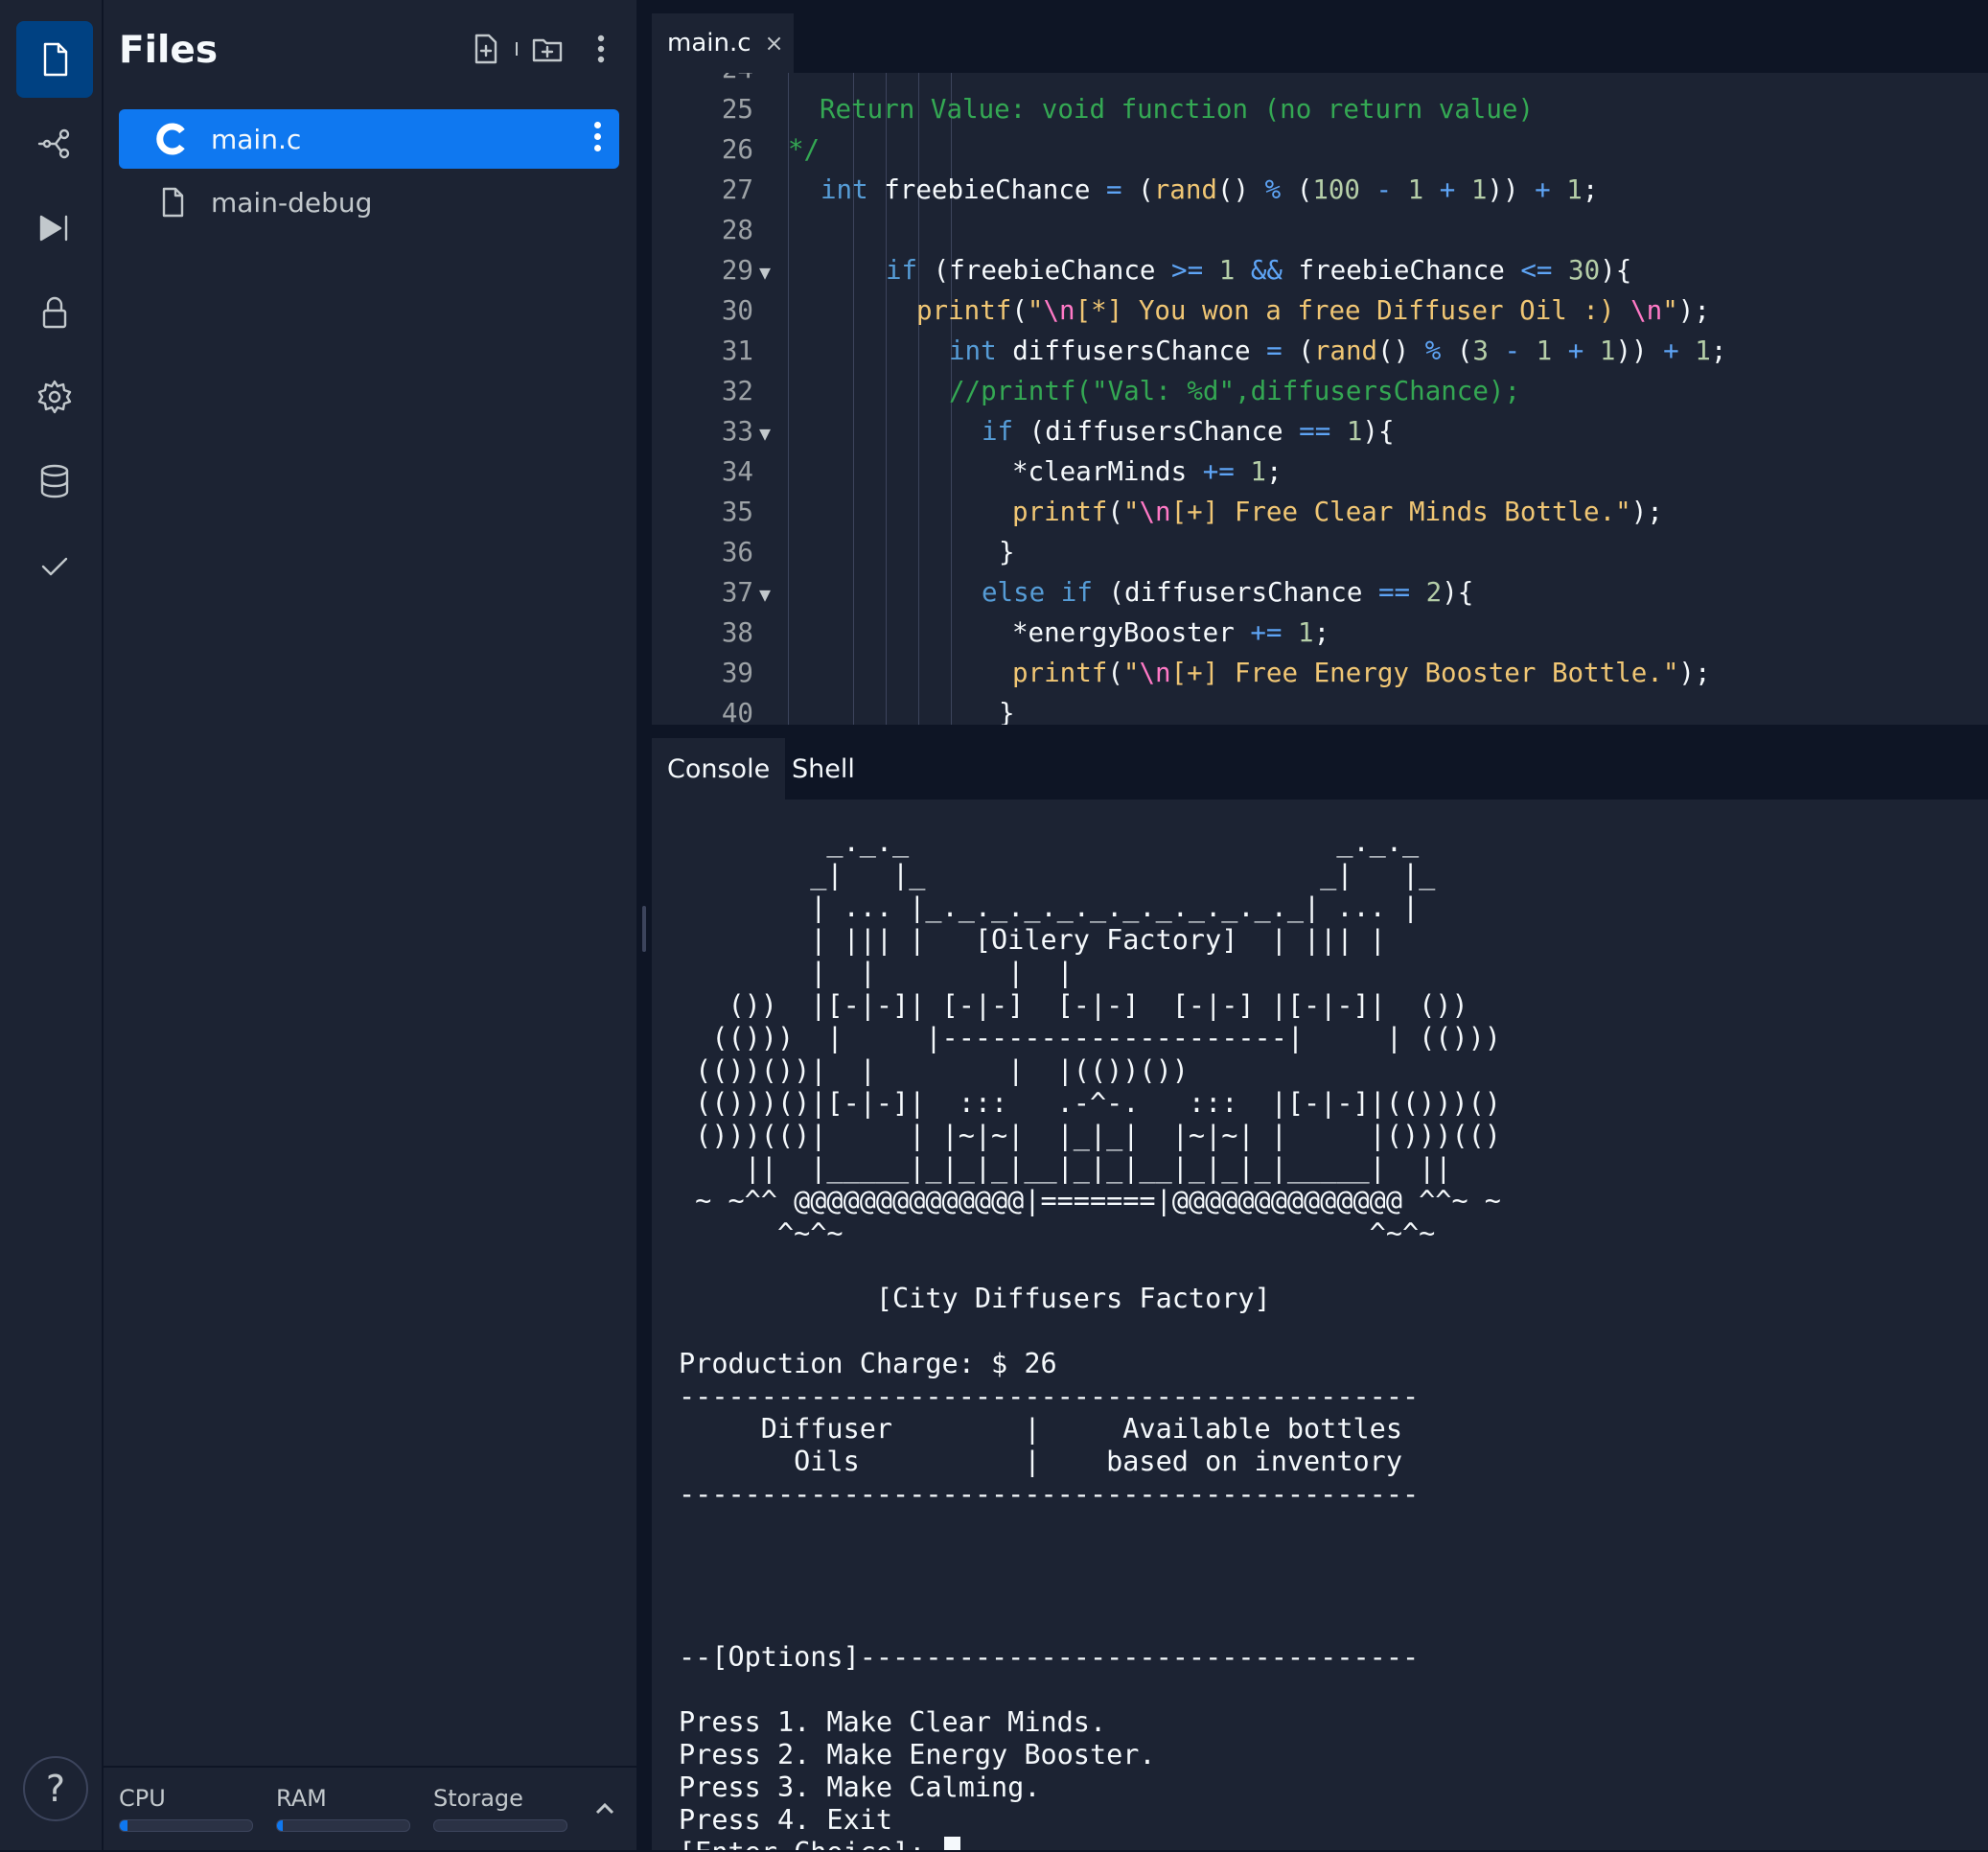 The image size is (1988, 1852). What do you see at coordinates (301, 1798) in the screenshot?
I see `ram-label: RAM` at bounding box center [301, 1798].